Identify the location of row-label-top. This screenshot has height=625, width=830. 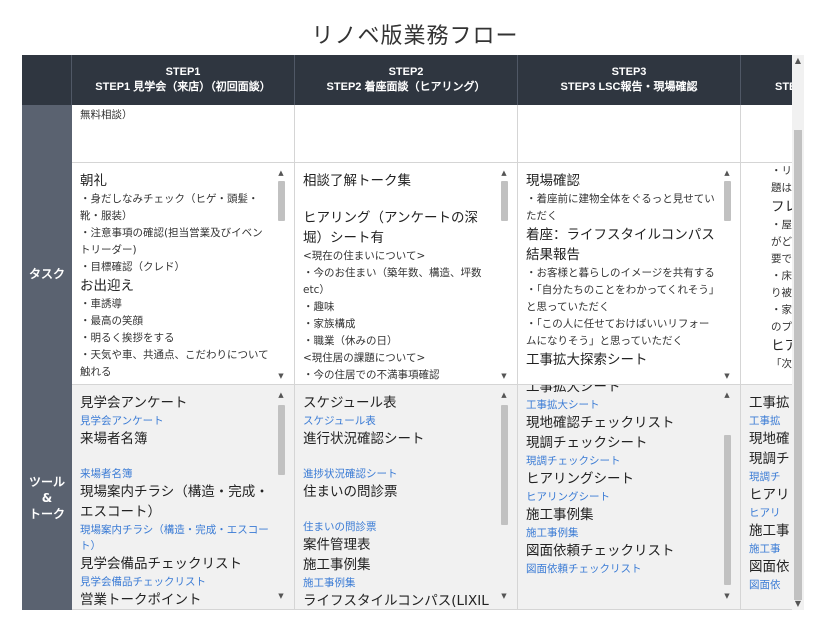
(47, 134).